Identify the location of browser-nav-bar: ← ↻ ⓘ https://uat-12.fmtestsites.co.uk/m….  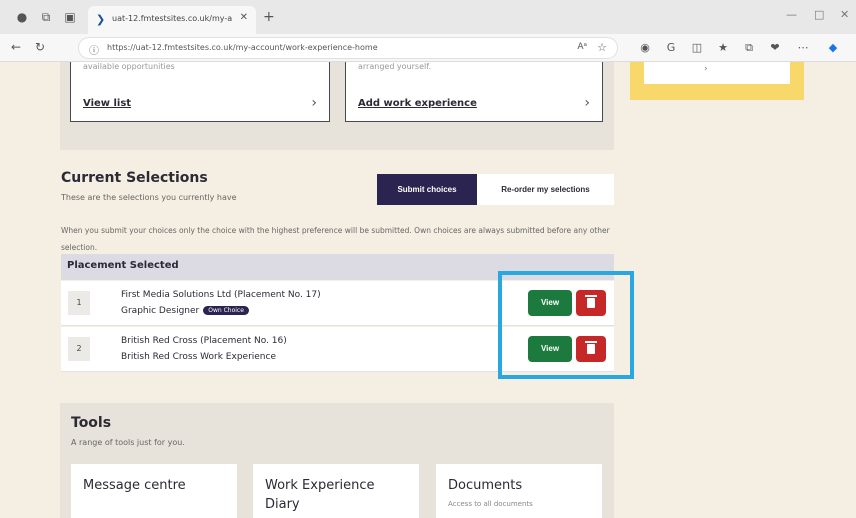
(428, 48).